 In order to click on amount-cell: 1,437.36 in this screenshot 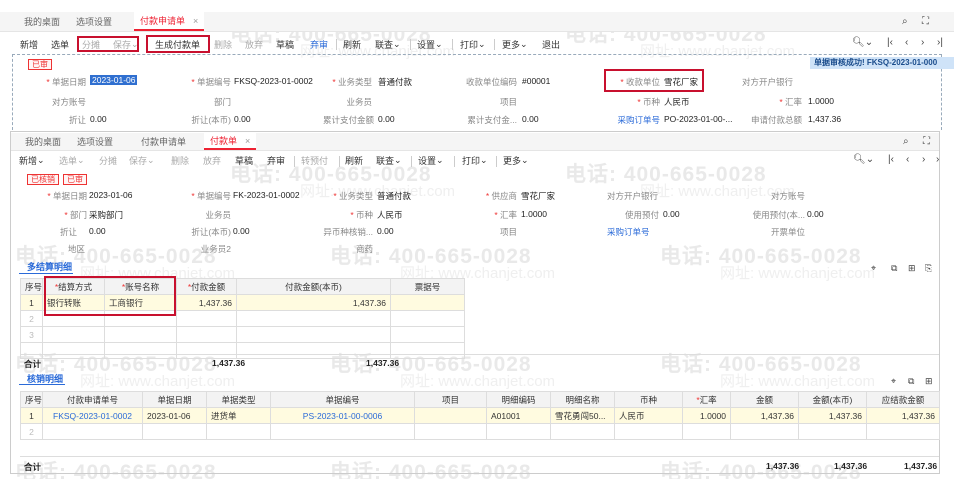, I will do `click(206, 302)`.